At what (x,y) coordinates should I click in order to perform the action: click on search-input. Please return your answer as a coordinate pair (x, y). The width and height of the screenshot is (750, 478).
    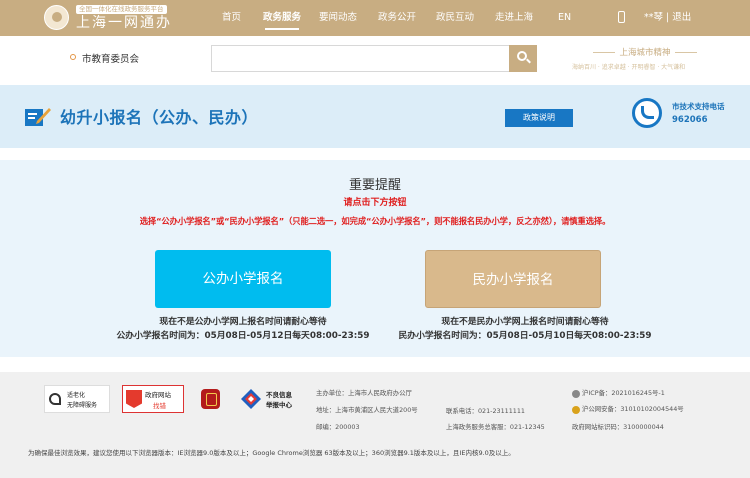
    Looking at the image, I should click on (360, 58).